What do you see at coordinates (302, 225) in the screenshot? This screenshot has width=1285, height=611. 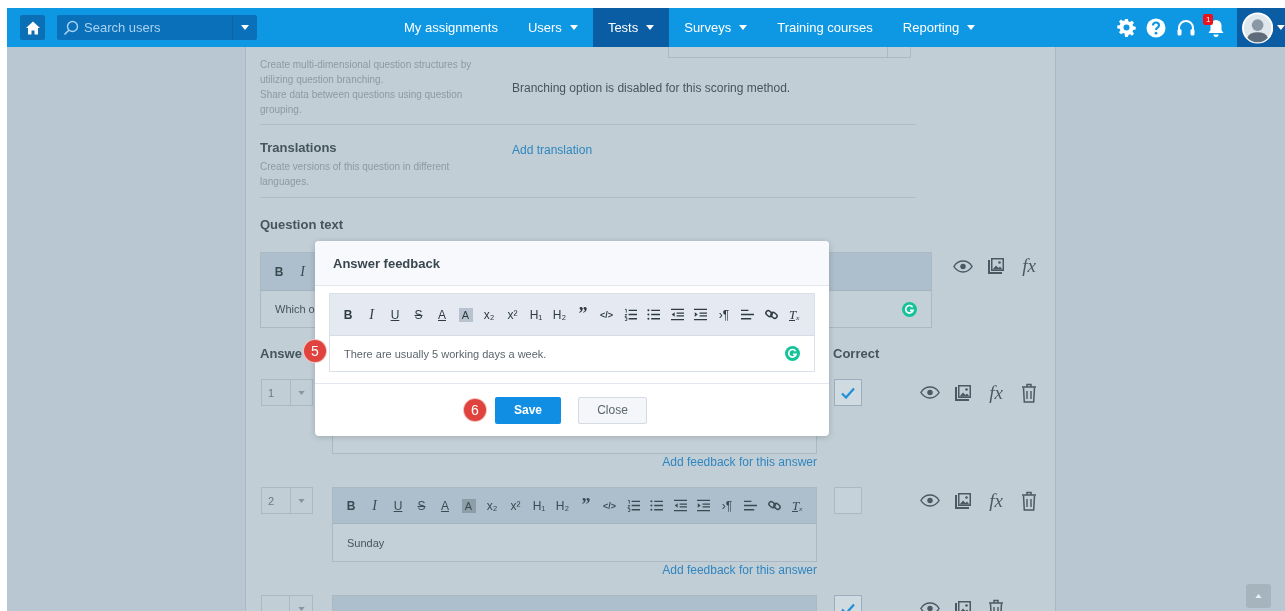 I see `section-title: Question text` at bounding box center [302, 225].